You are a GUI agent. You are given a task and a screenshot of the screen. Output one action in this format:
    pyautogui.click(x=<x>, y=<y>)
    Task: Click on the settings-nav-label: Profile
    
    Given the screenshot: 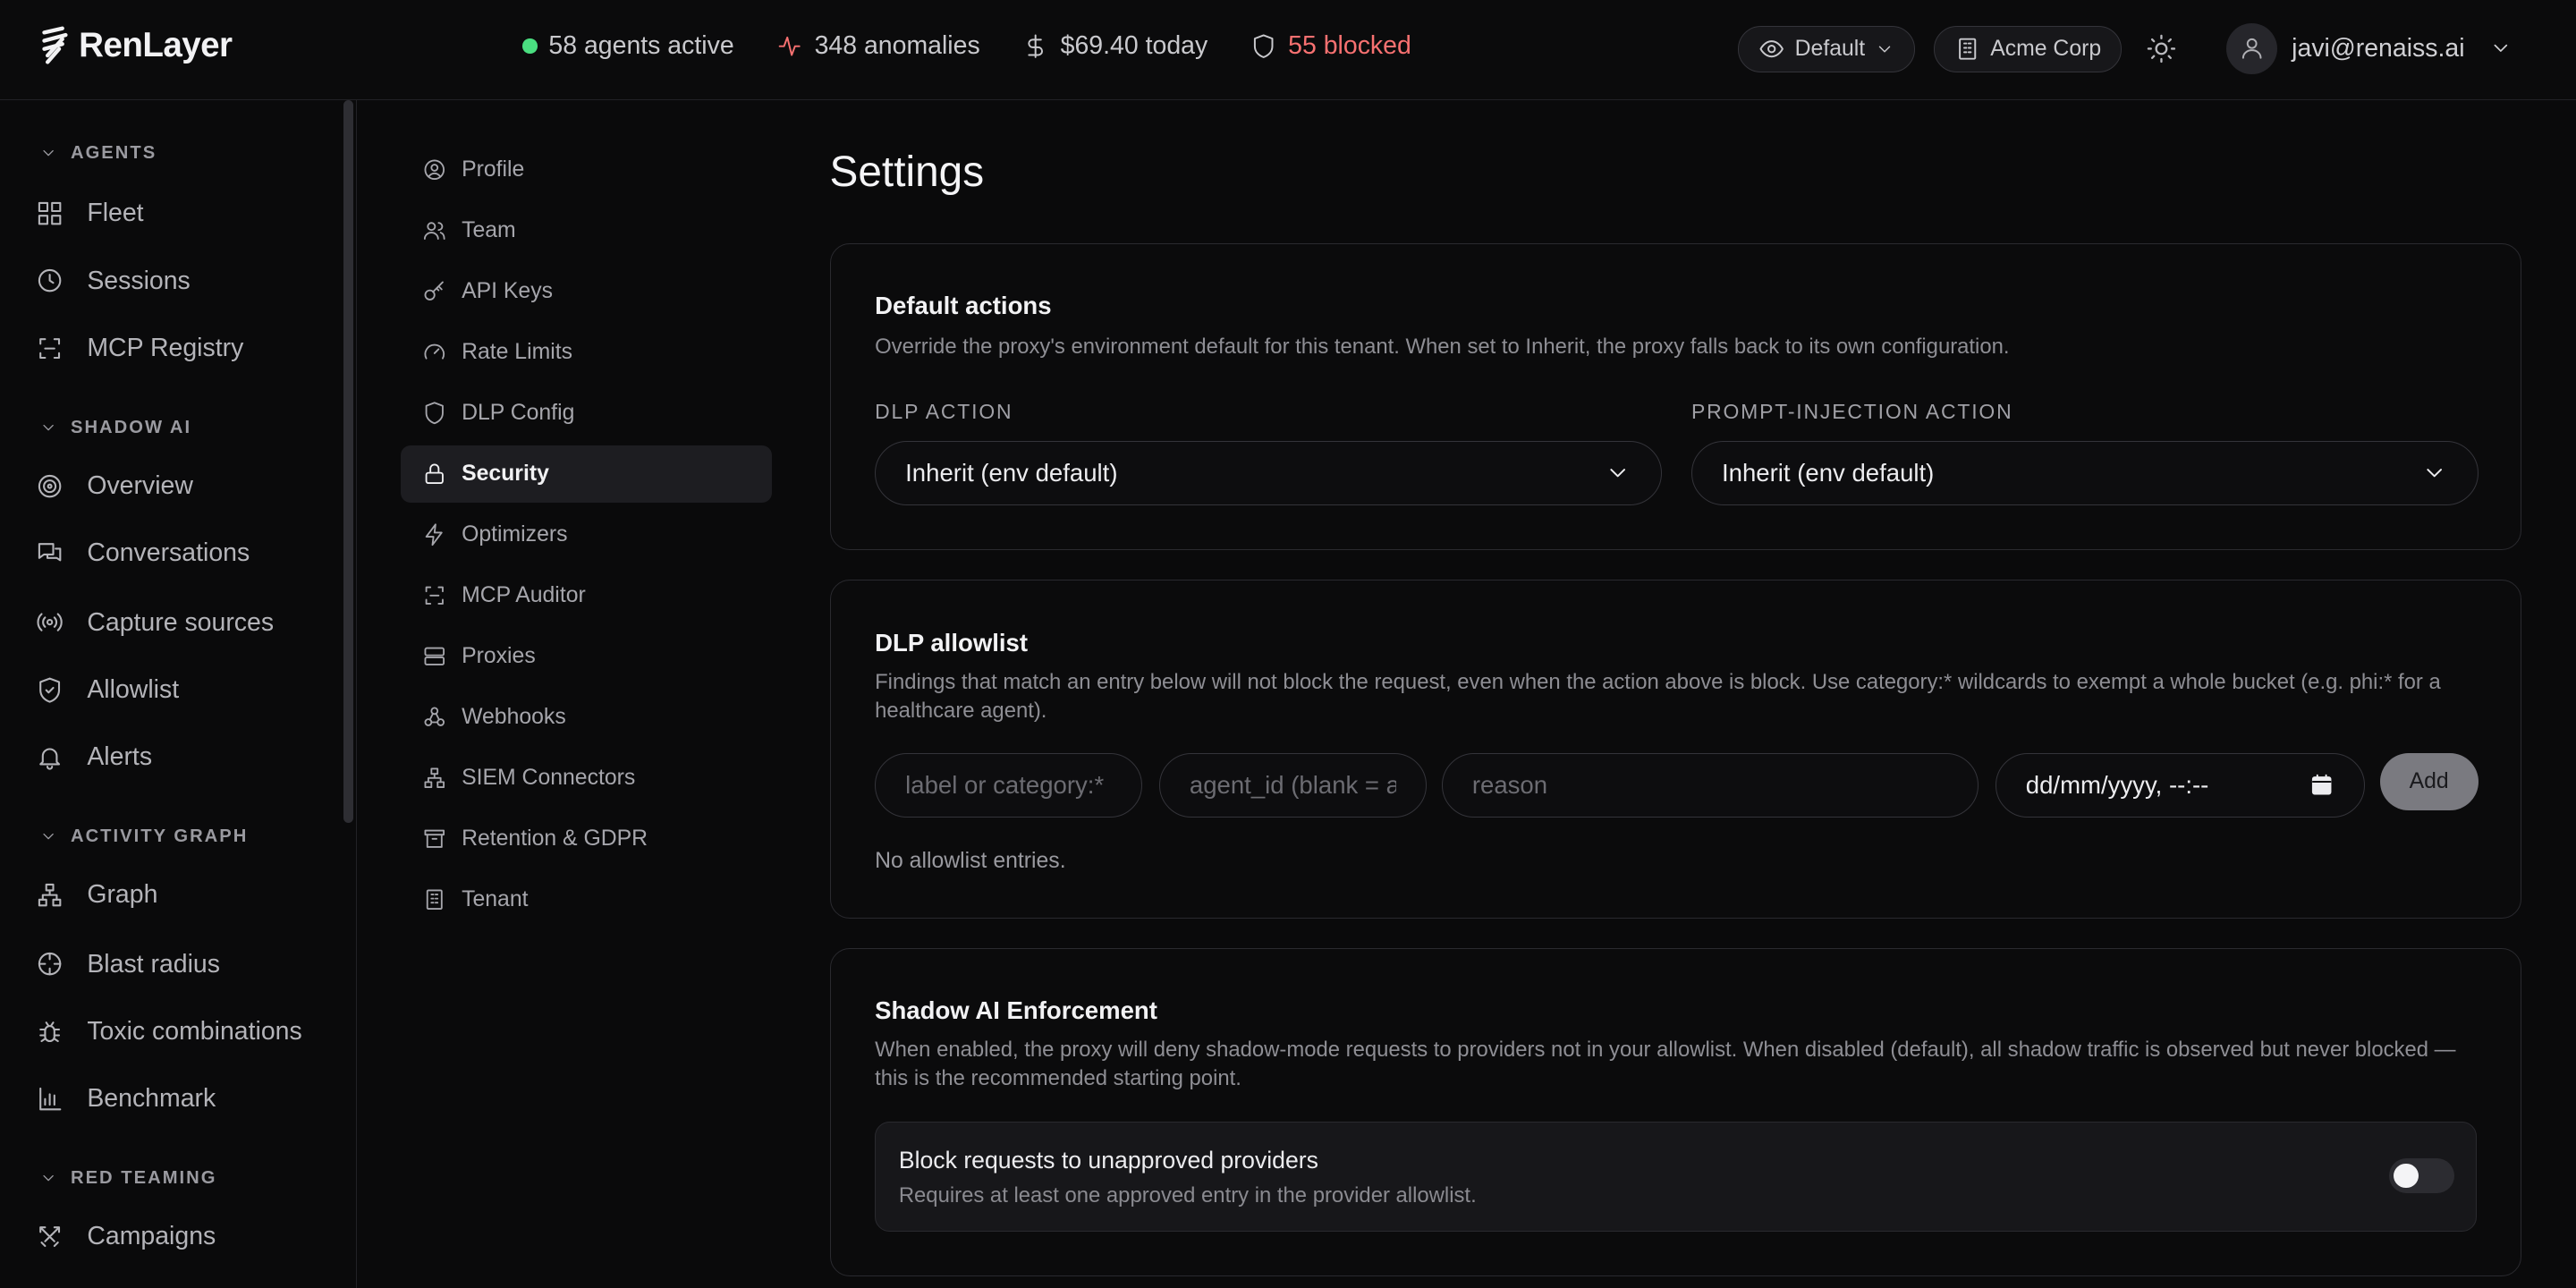 What is the action you would take?
    pyautogui.click(x=493, y=169)
    